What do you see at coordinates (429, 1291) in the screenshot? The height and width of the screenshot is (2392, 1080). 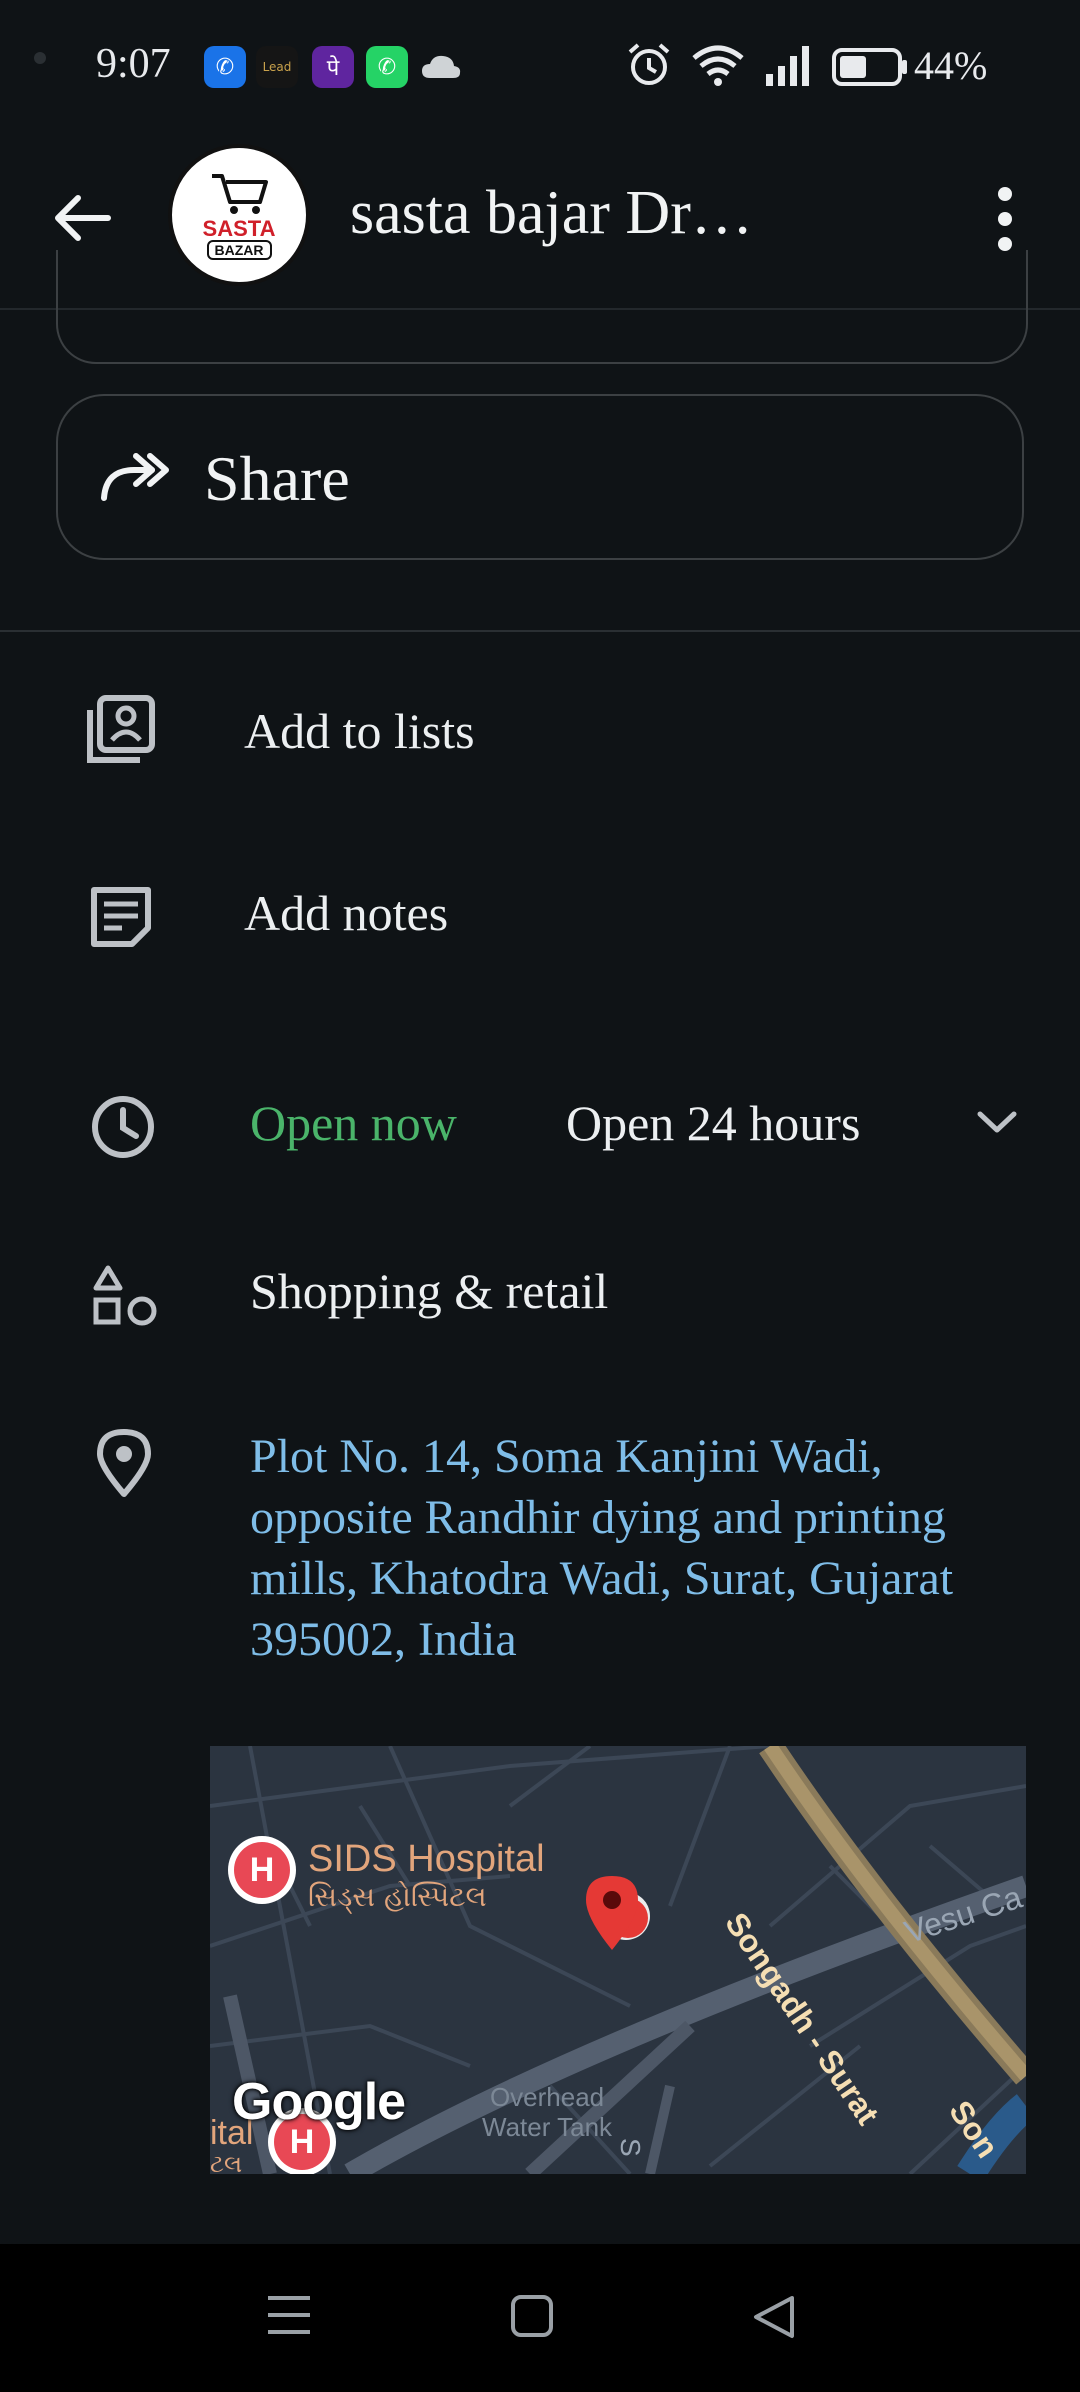 I see `category-label: Shopping & retail` at bounding box center [429, 1291].